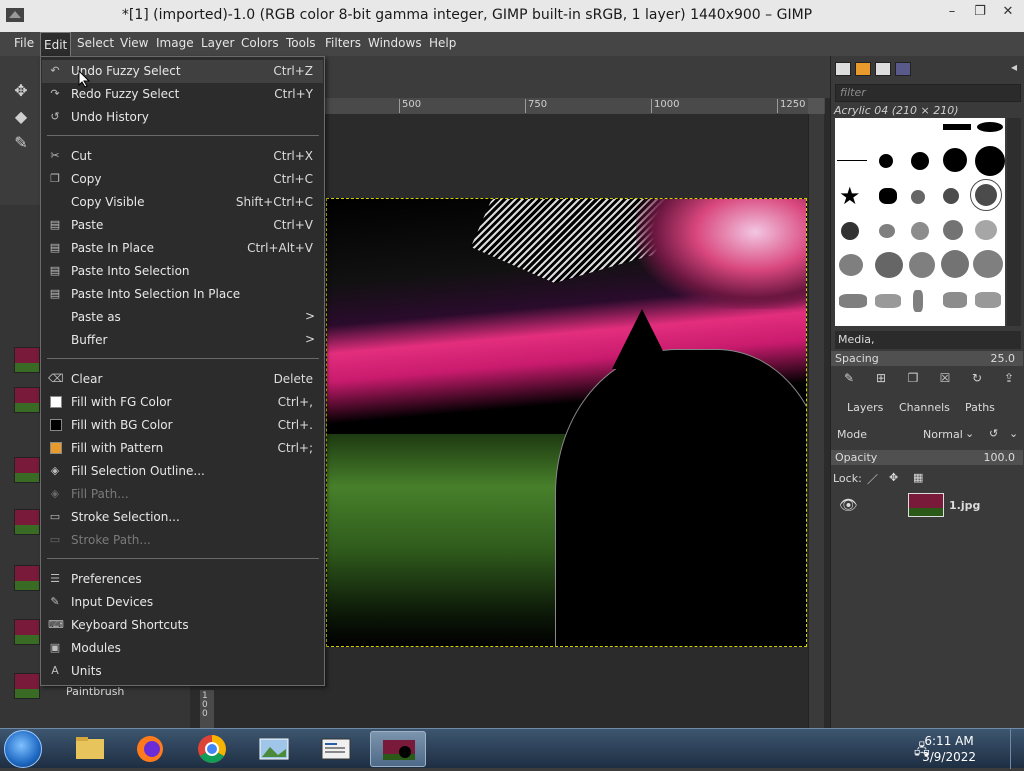  What do you see at coordinates (95, 43) in the screenshot?
I see `menu-select: Select` at bounding box center [95, 43].